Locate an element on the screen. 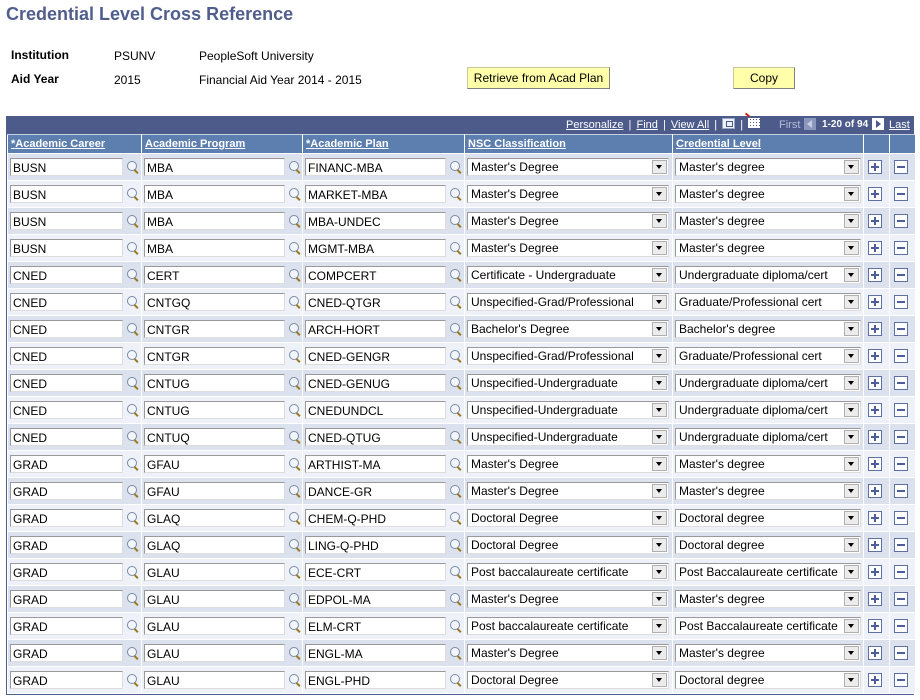  academic-plan-input: CNED-QTGR is located at coordinates (375, 302).